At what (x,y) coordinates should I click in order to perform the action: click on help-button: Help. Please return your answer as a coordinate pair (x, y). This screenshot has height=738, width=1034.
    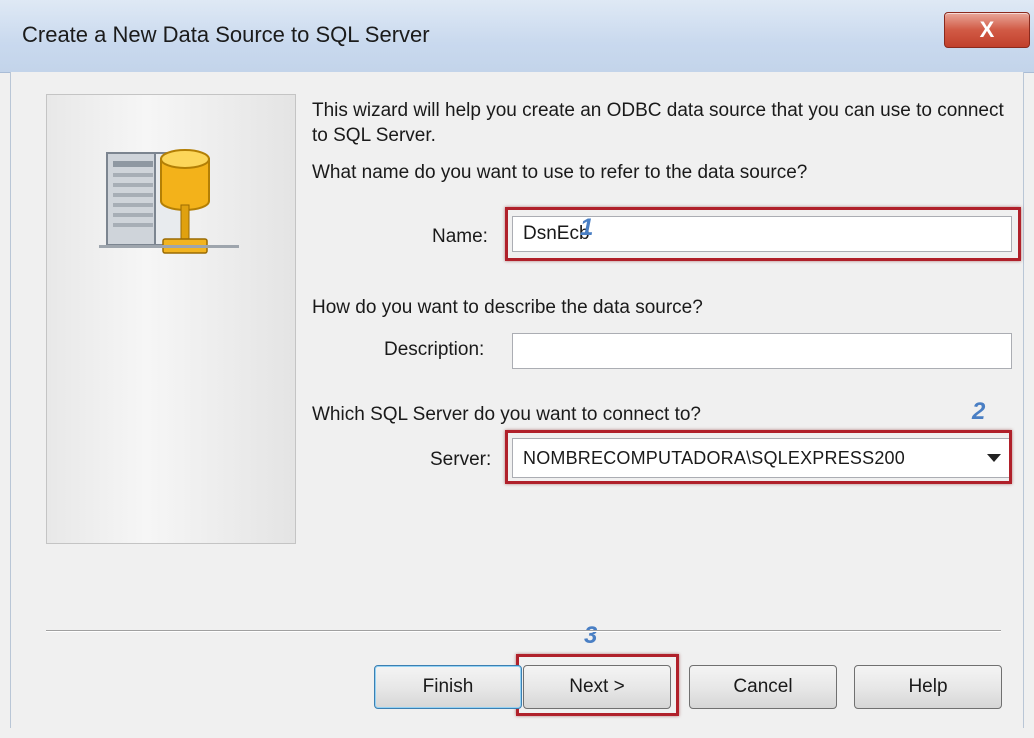
    Looking at the image, I should click on (928, 687).